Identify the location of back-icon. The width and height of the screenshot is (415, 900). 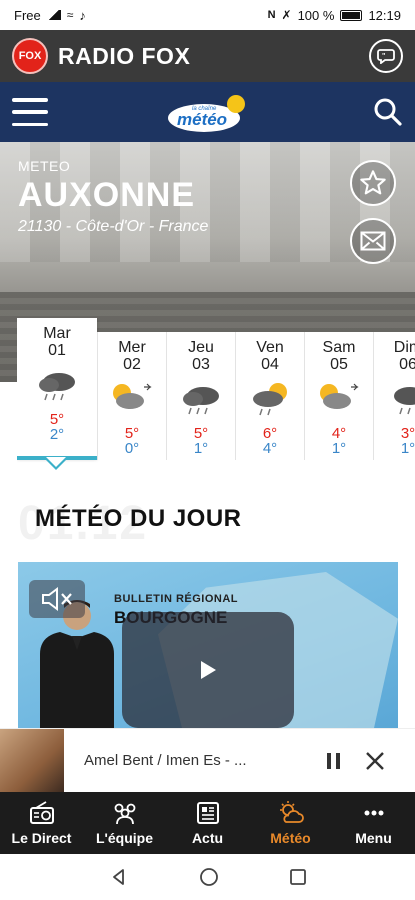
(119, 877).